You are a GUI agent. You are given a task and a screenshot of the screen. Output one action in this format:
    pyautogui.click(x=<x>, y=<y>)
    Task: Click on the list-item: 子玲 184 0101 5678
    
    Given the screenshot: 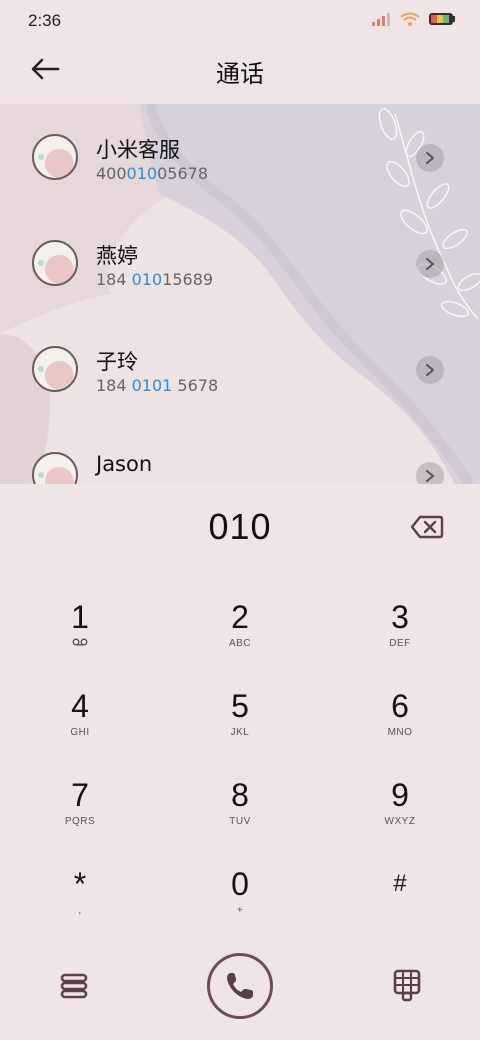 What is the action you would take?
    pyautogui.click(x=240, y=369)
    